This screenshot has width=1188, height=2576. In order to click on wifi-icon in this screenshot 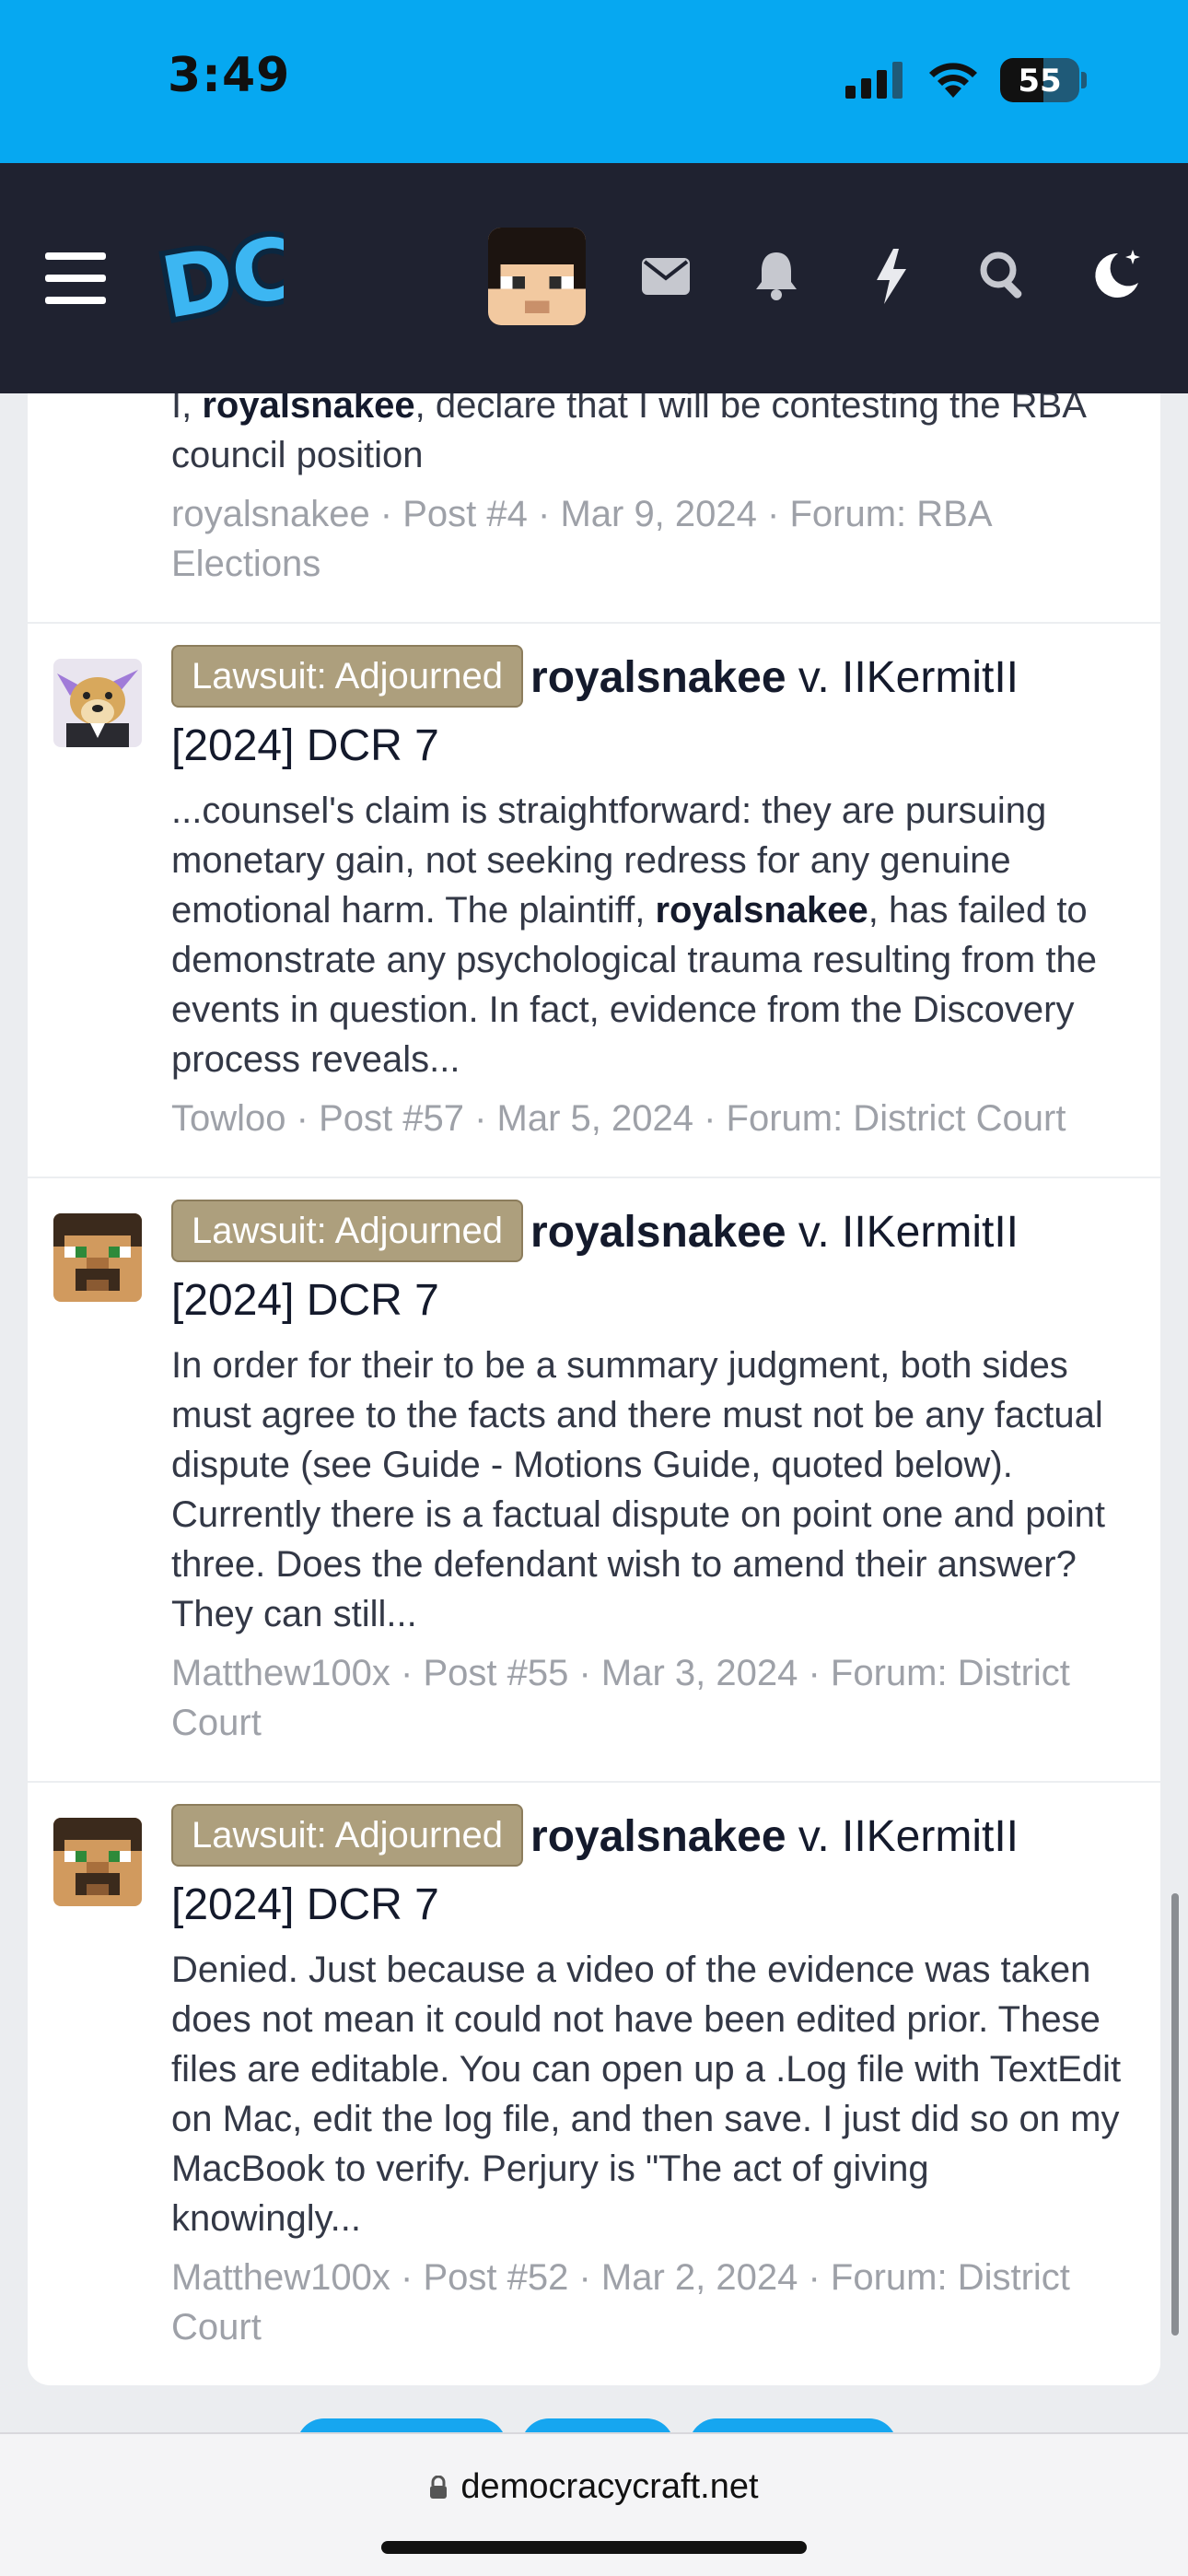, I will do `click(953, 80)`.